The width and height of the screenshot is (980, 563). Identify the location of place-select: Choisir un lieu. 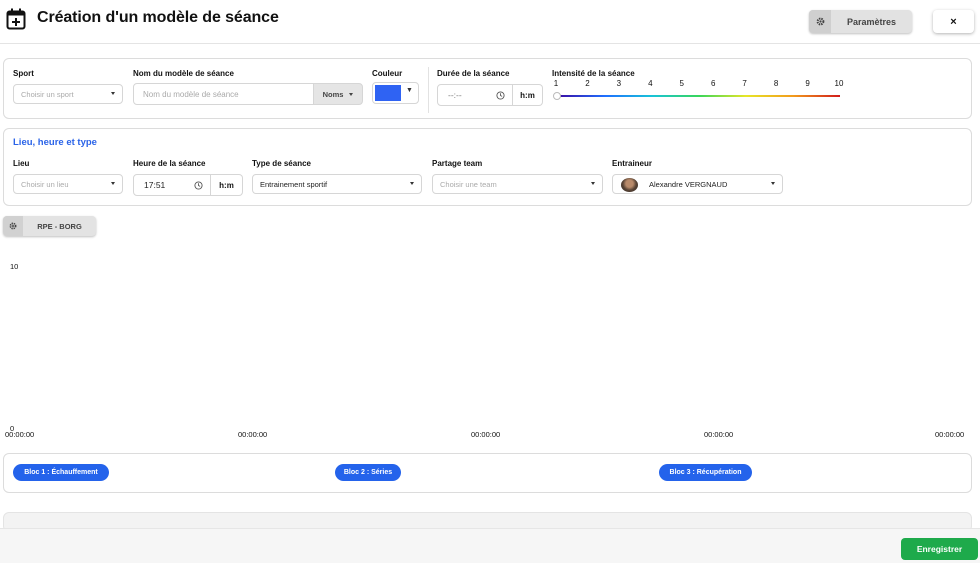
(68, 184).